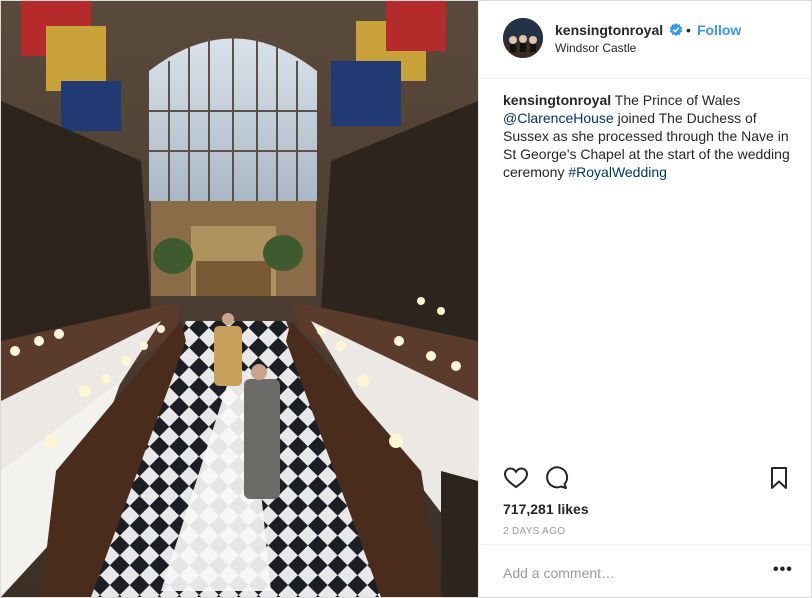  What do you see at coordinates (779, 478) in the screenshot?
I see `bookmark-icon` at bounding box center [779, 478].